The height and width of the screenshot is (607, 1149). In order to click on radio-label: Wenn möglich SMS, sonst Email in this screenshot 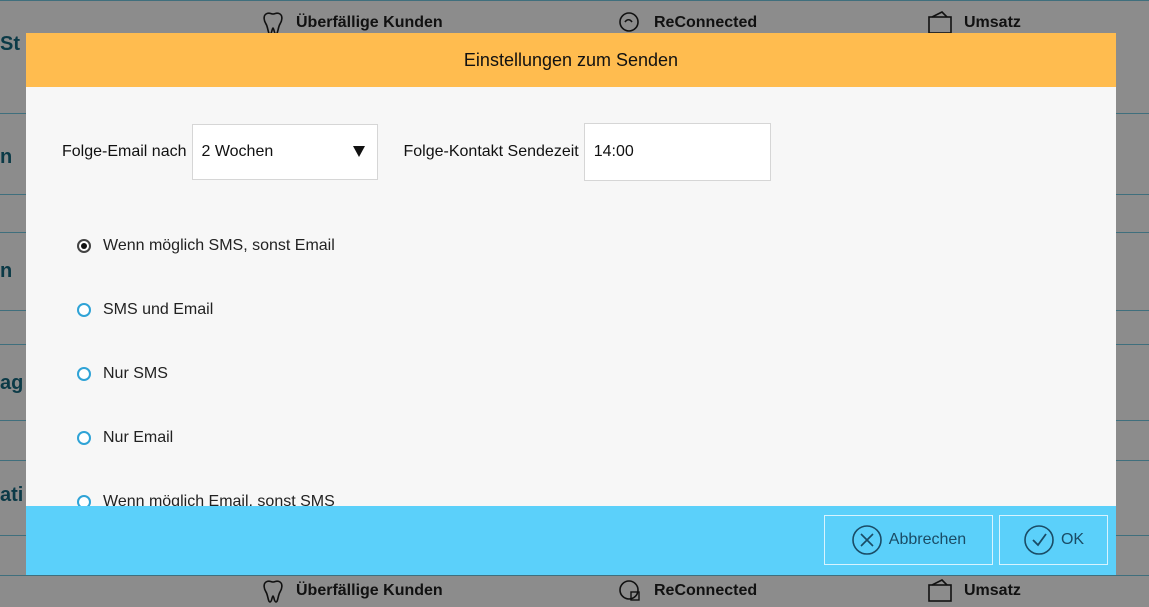, I will do `click(219, 245)`.